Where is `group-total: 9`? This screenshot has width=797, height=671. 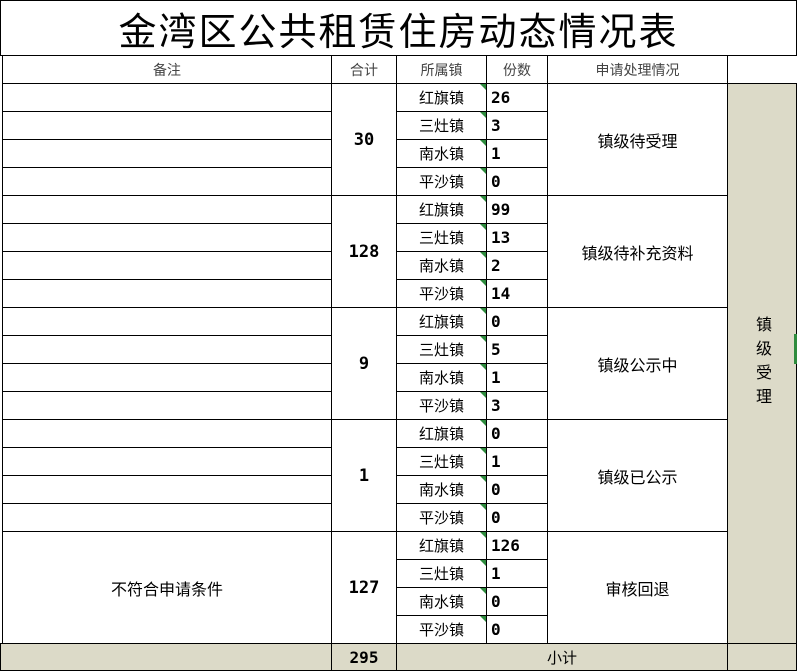 group-total: 9 is located at coordinates (364, 363).